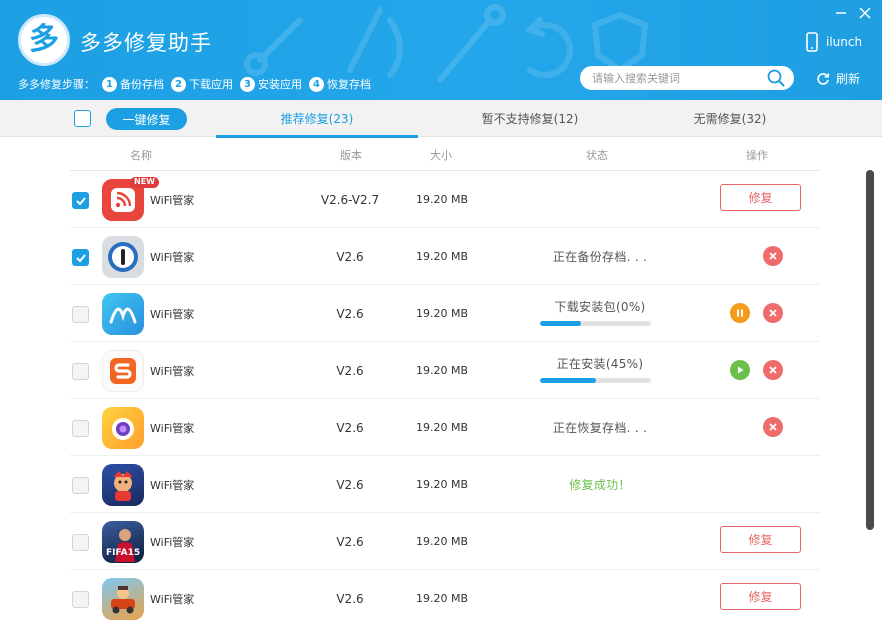 Image resolution: width=882 pixels, height=640 pixels. What do you see at coordinates (142, 84) in the screenshot?
I see `step-label: 备份存档` at bounding box center [142, 84].